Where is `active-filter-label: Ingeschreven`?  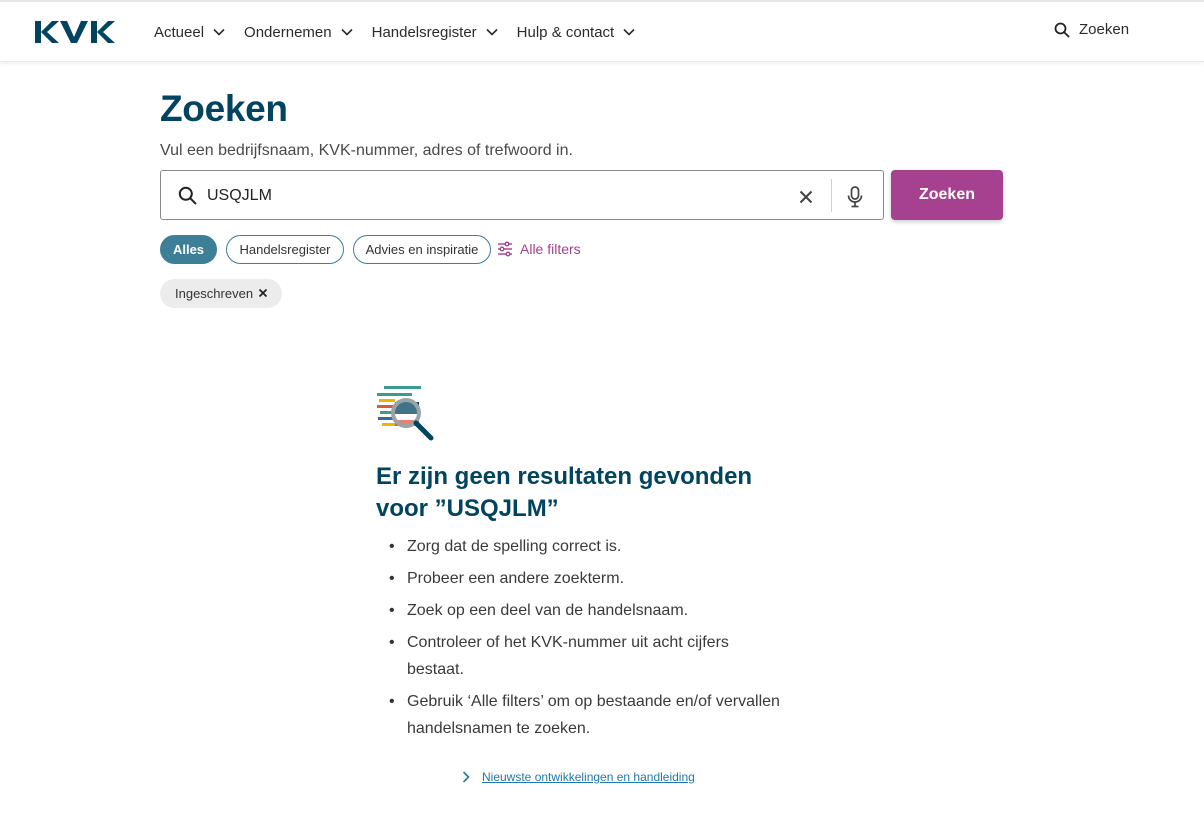
active-filter-label: Ingeschreven is located at coordinates (214, 293).